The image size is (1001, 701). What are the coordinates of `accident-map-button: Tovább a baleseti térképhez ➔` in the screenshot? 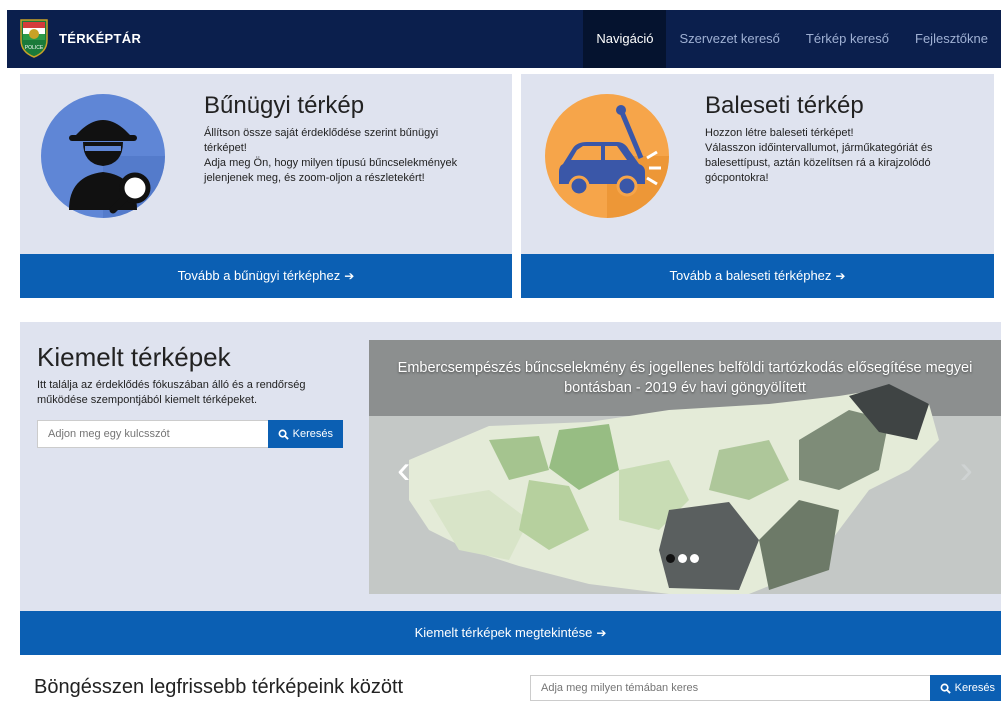 It's located at (757, 276).